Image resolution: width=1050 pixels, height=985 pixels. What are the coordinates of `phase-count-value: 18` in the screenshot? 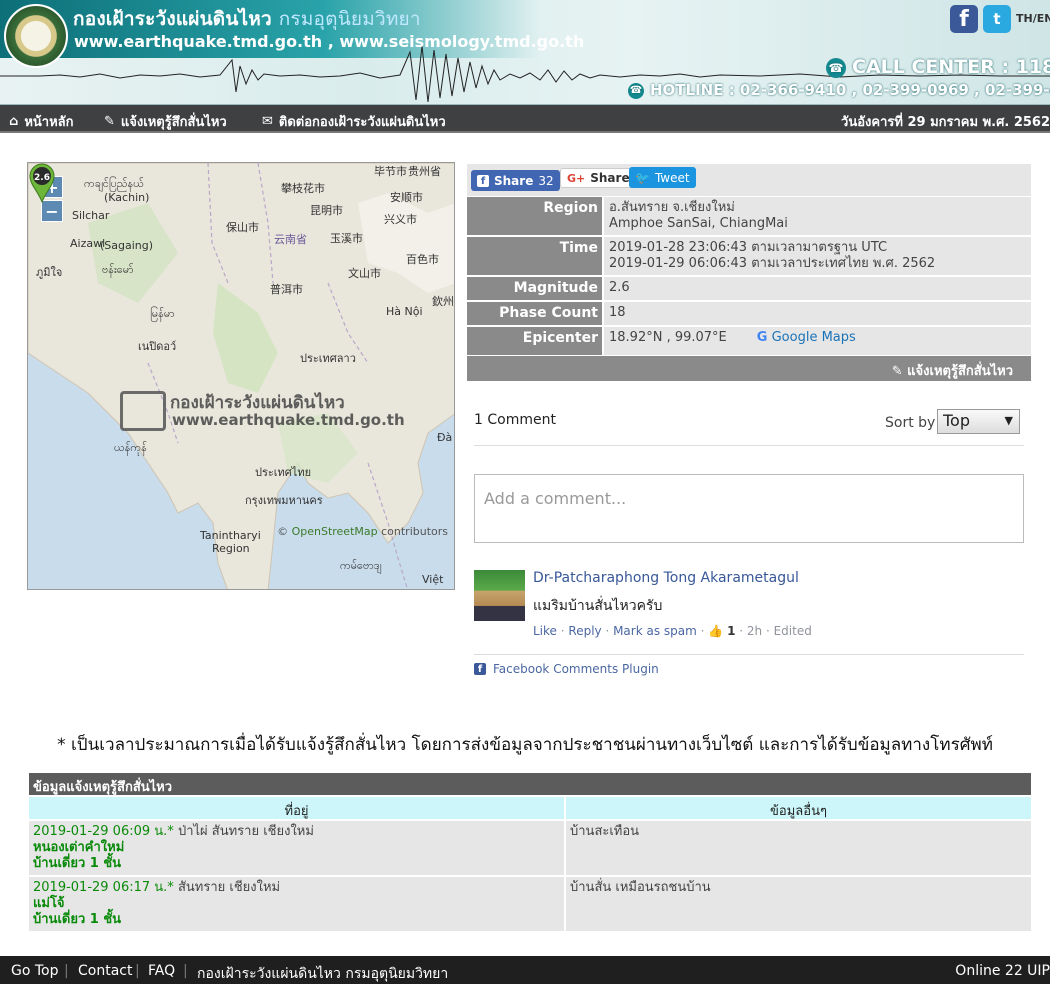 It's located at (817, 313).